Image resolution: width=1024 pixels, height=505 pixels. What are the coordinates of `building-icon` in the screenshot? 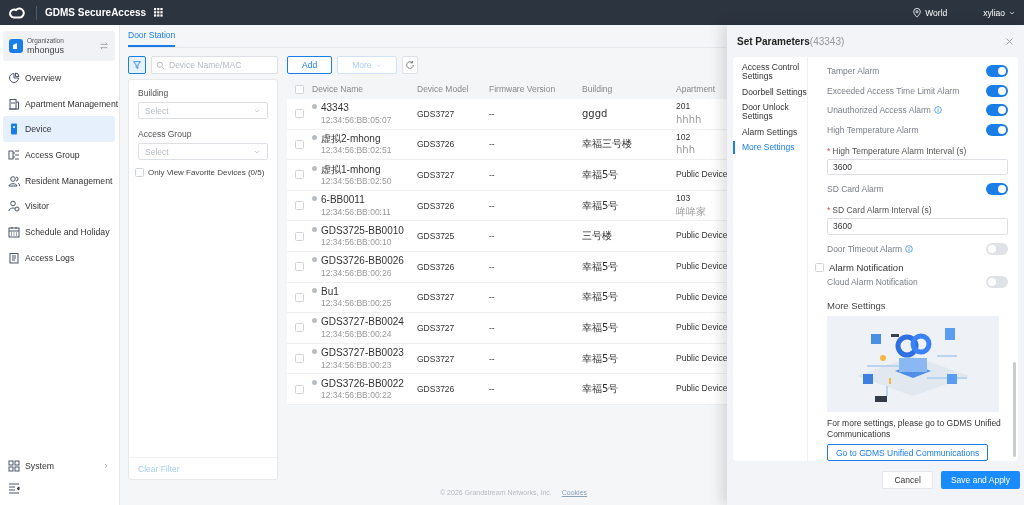 It's located at (14, 103).